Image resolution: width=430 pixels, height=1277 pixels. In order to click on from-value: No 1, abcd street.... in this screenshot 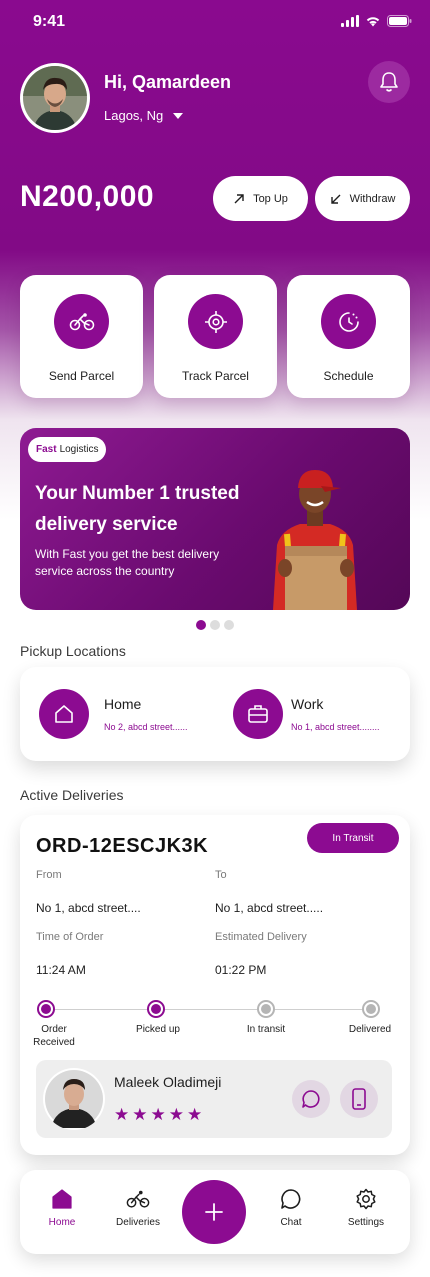, I will do `click(88, 908)`.